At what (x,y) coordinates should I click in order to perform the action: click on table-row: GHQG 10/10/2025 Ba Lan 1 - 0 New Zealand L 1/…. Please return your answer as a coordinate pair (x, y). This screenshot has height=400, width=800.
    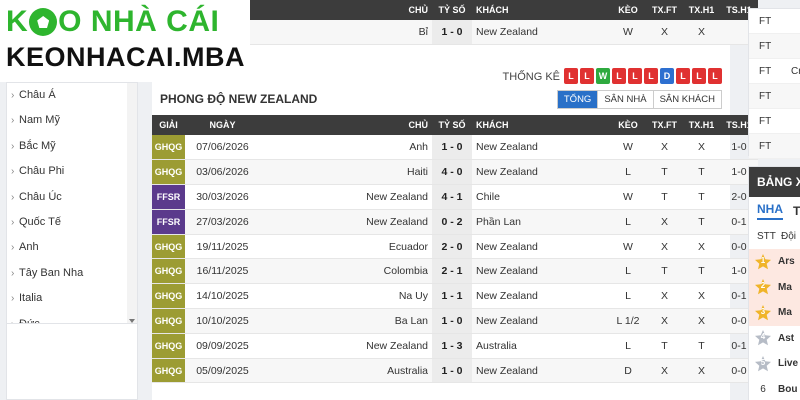
    Looking at the image, I should click on (455, 321).